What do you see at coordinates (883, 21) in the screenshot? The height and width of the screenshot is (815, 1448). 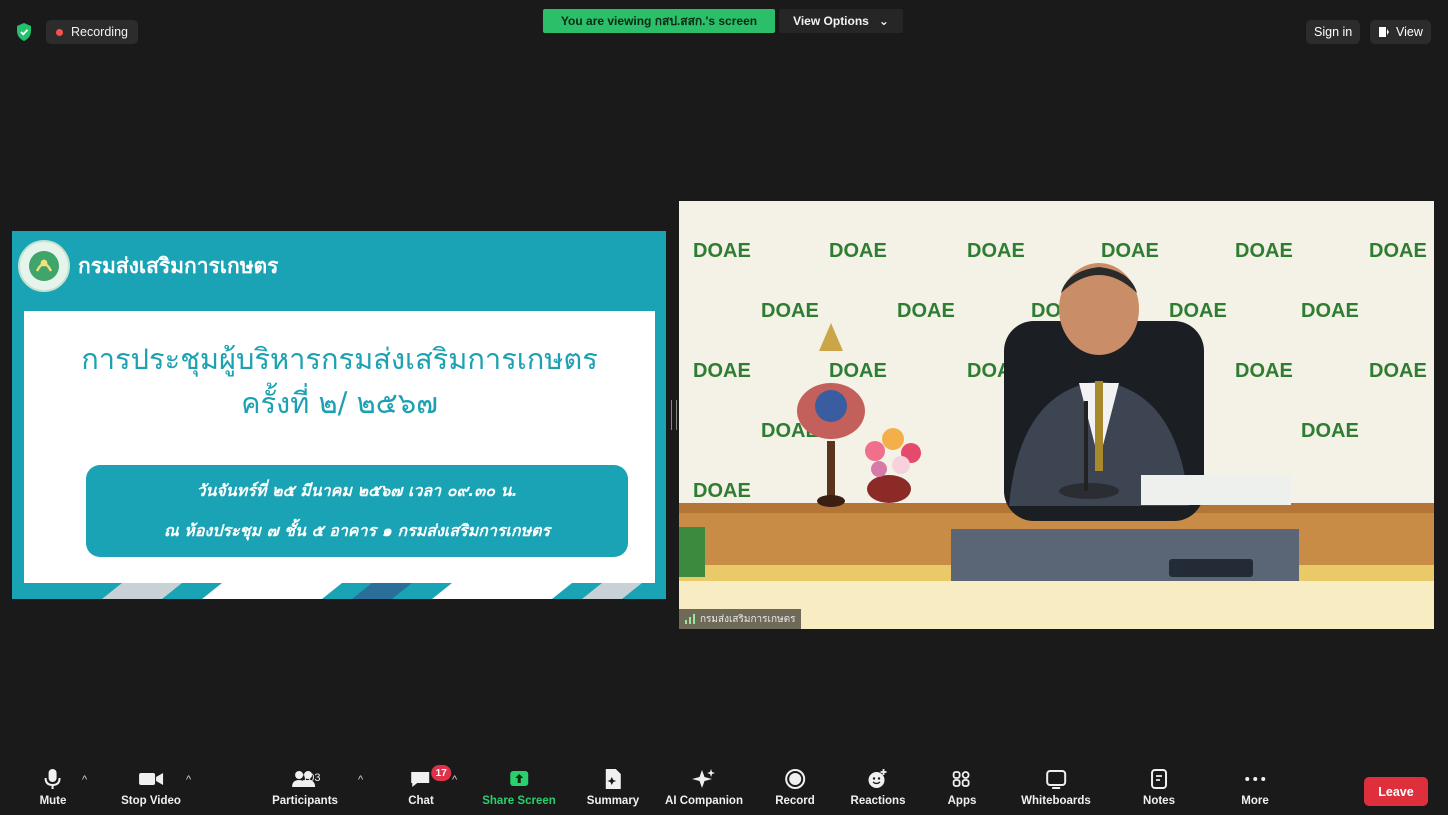 I see `chevron-down-icon: ⌄` at bounding box center [883, 21].